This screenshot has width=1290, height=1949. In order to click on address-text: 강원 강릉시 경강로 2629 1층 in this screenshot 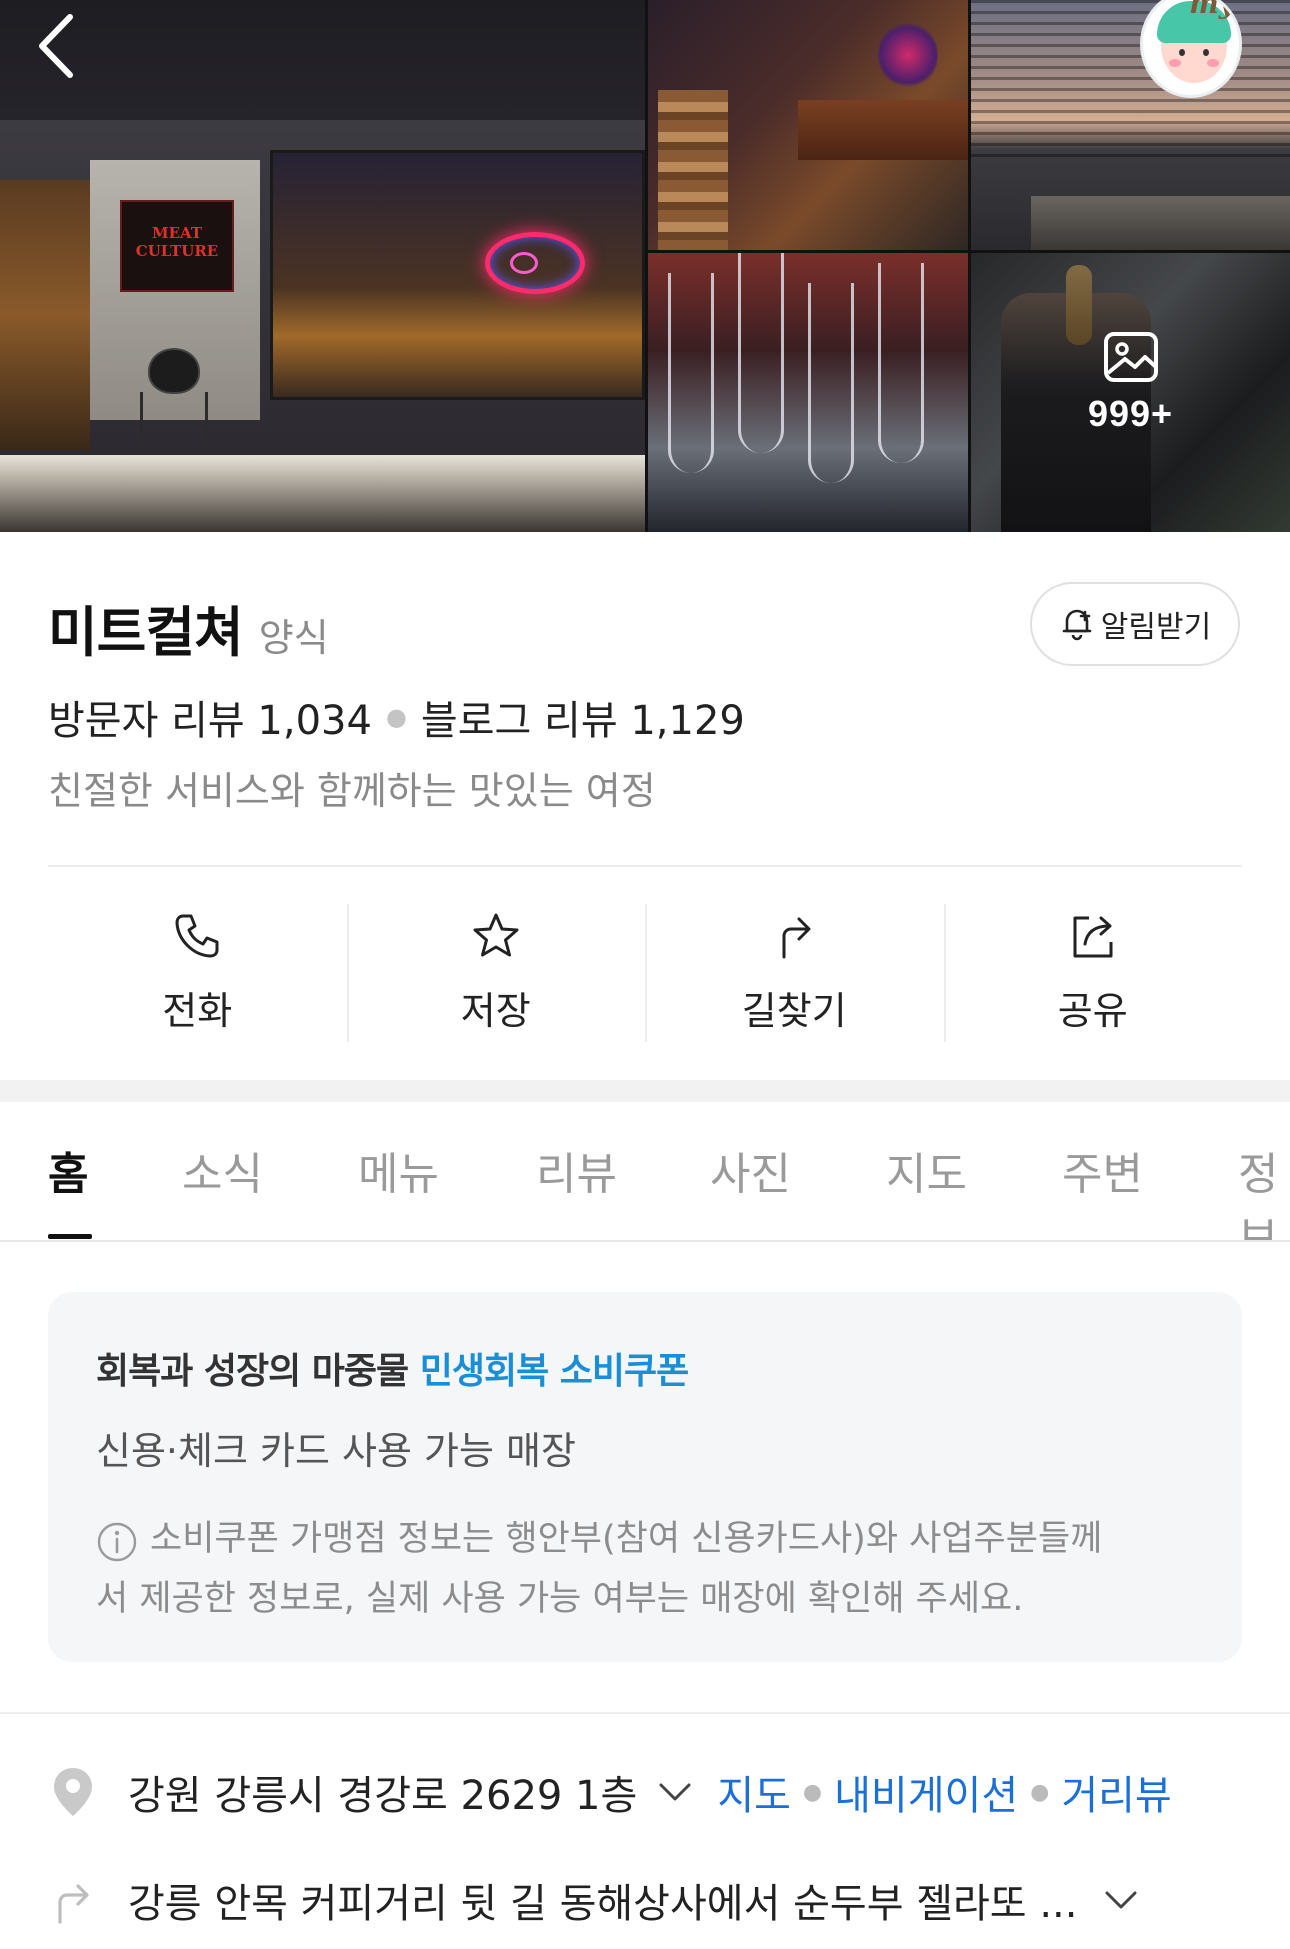, I will do `click(382, 1792)`.